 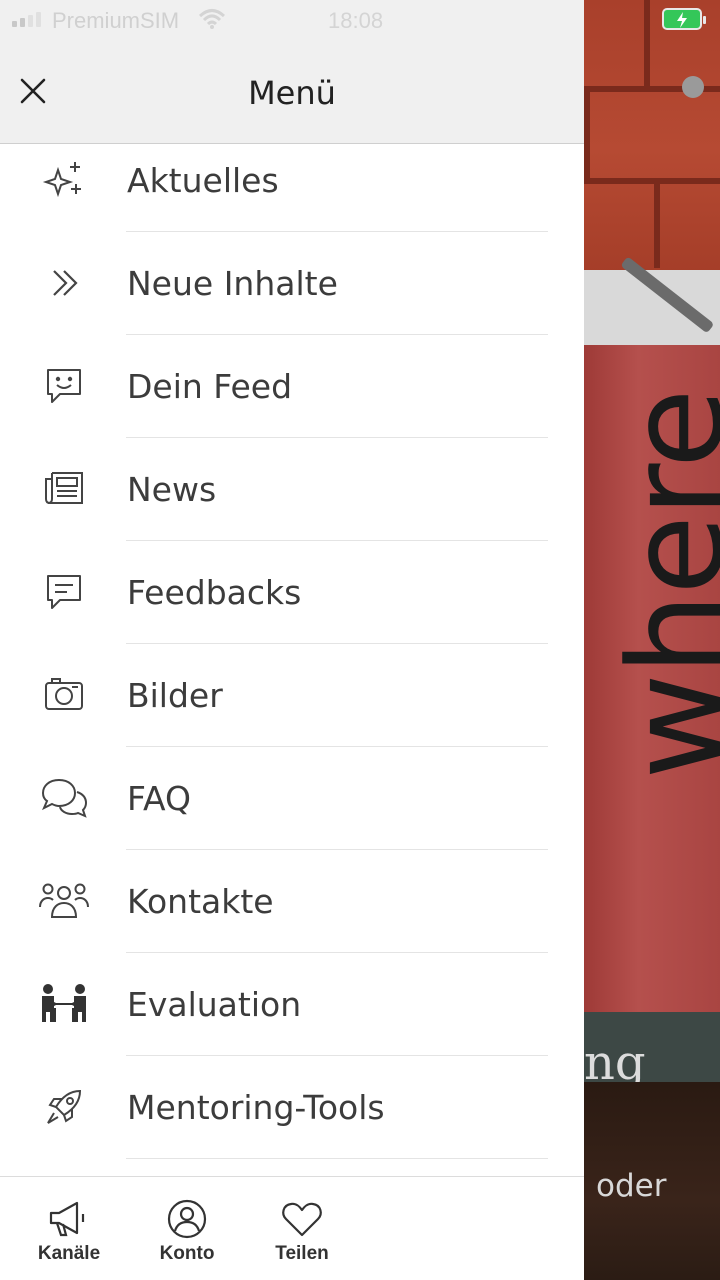 I want to click on user-circle-icon, so click(x=187, y=1219).